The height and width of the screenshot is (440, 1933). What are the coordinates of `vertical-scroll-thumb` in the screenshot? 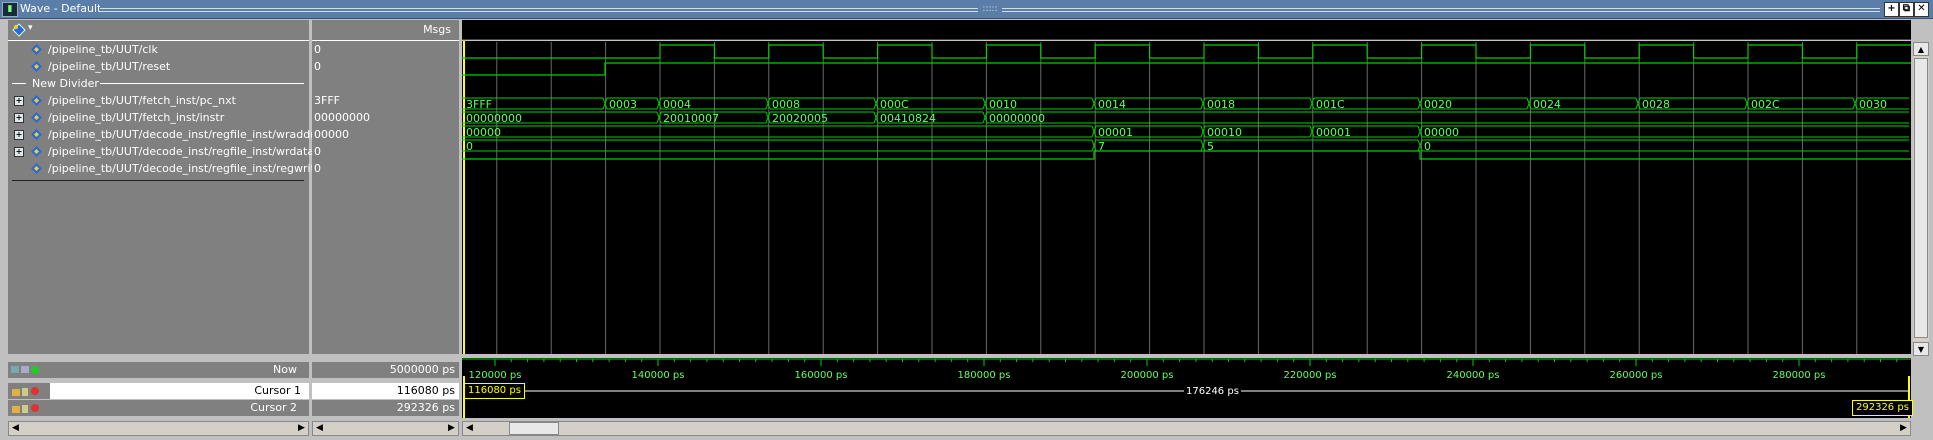 It's located at (1921, 198).